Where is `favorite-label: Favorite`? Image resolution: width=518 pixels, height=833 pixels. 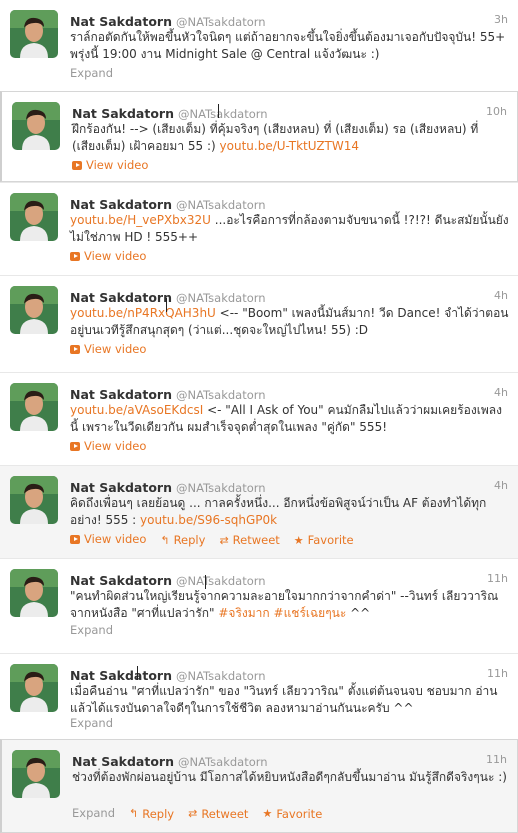 favorite-label: Favorite is located at coordinates (330, 540).